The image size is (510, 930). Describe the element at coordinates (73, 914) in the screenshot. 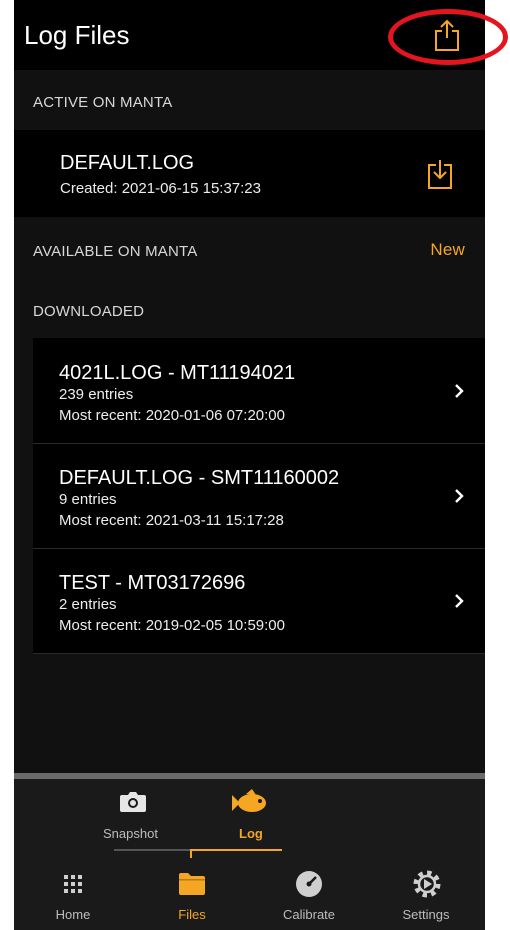

I see `tab-label: Home` at that location.